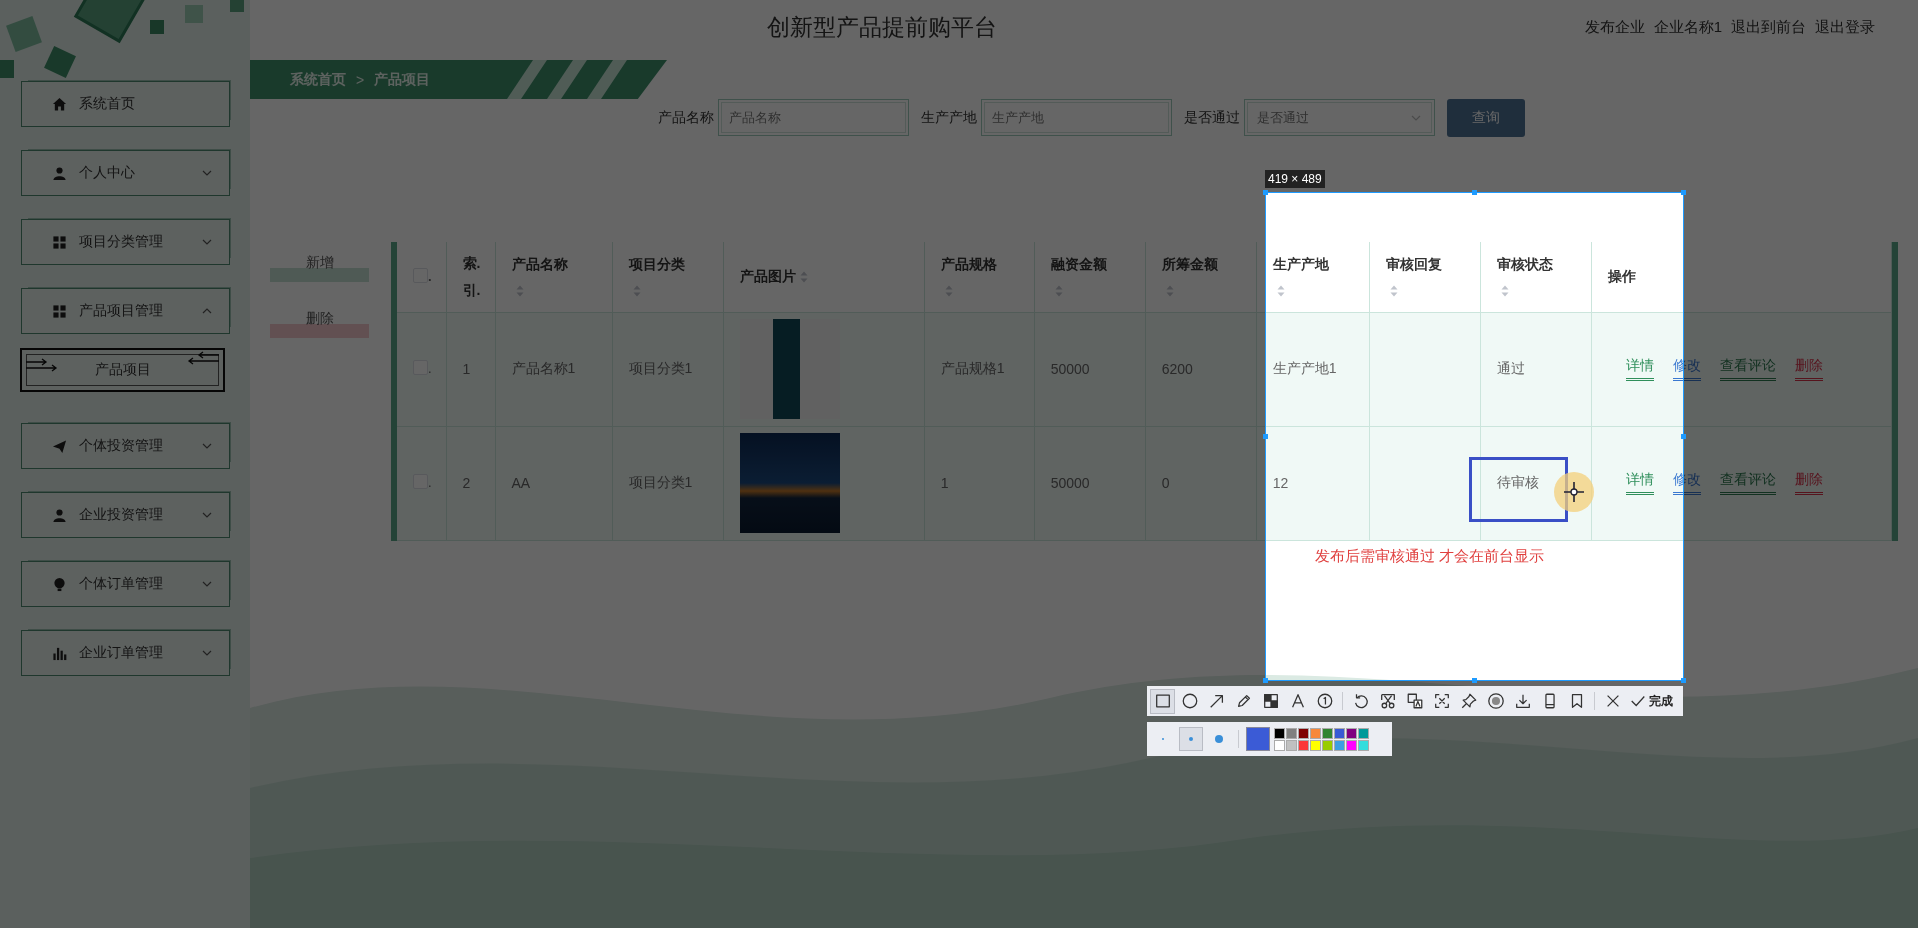  Describe the element at coordinates (59, 515) in the screenshot. I see `person-icon` at that location.